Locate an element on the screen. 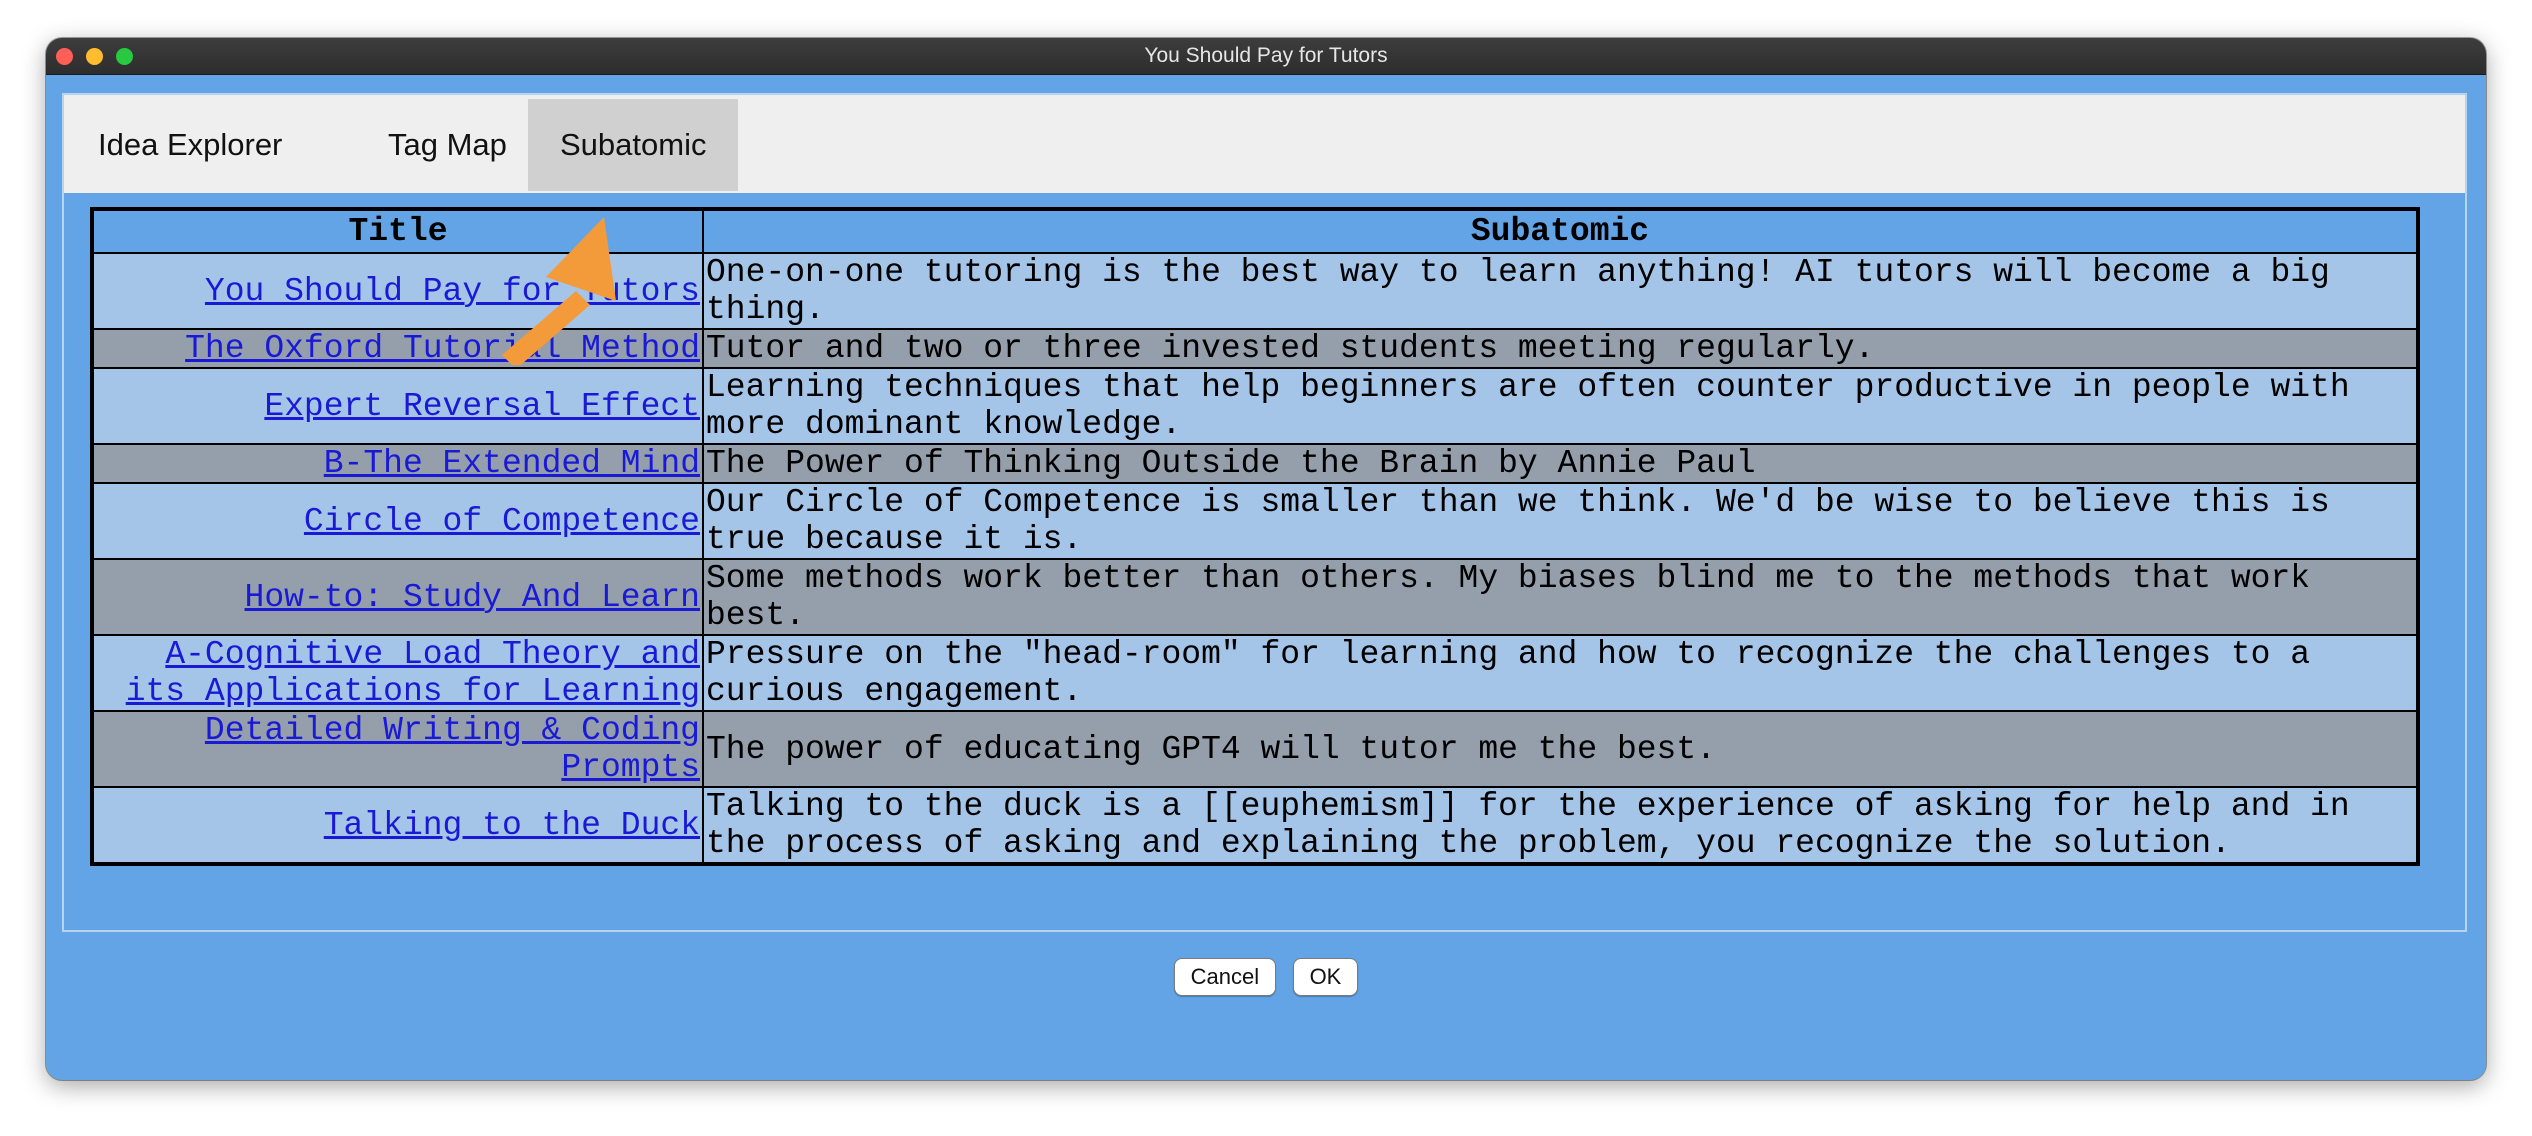 This screenshot has height=1136, width=2532. title-link: You Should Pay for Tutors is located at coordinates (452, 291).